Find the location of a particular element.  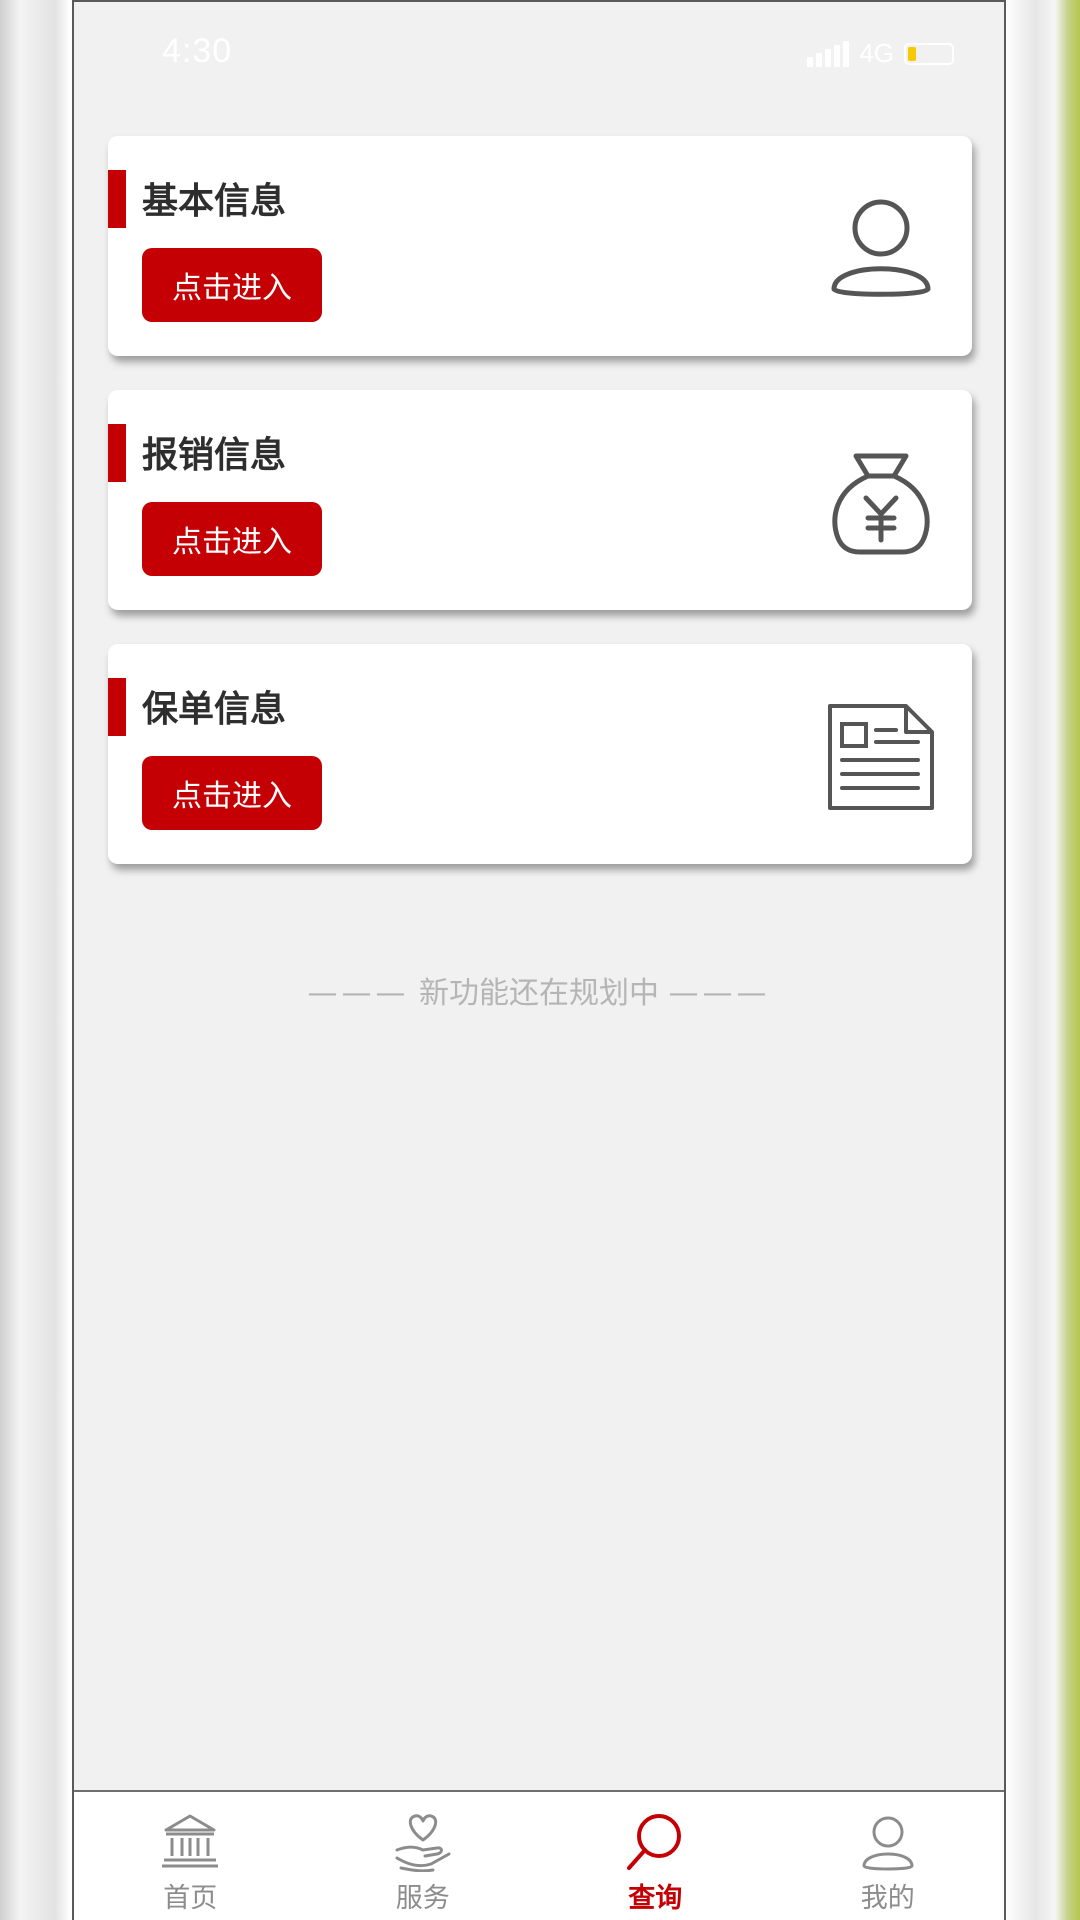

card-basic-info: 基本信息 点击进入 is located at coordinates (540, 246).